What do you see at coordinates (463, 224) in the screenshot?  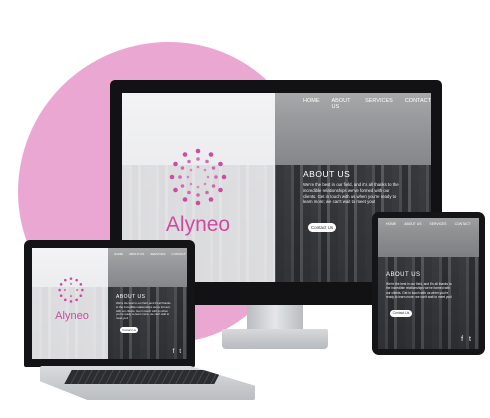 I see `tablet-nav-contact: CONTACT` at bounding box center [463, 224].